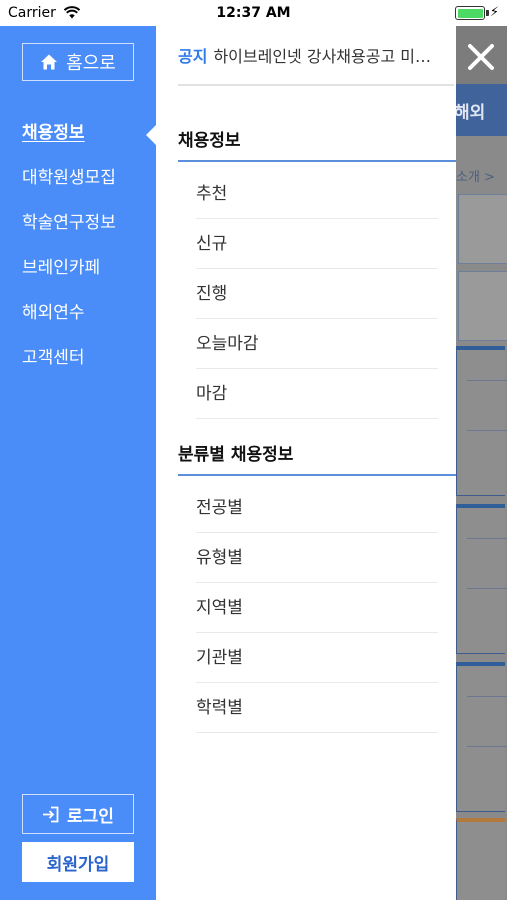  Describe the element at coordinates (316, 85) in the screenshot. I see `notice-divider` at that location.